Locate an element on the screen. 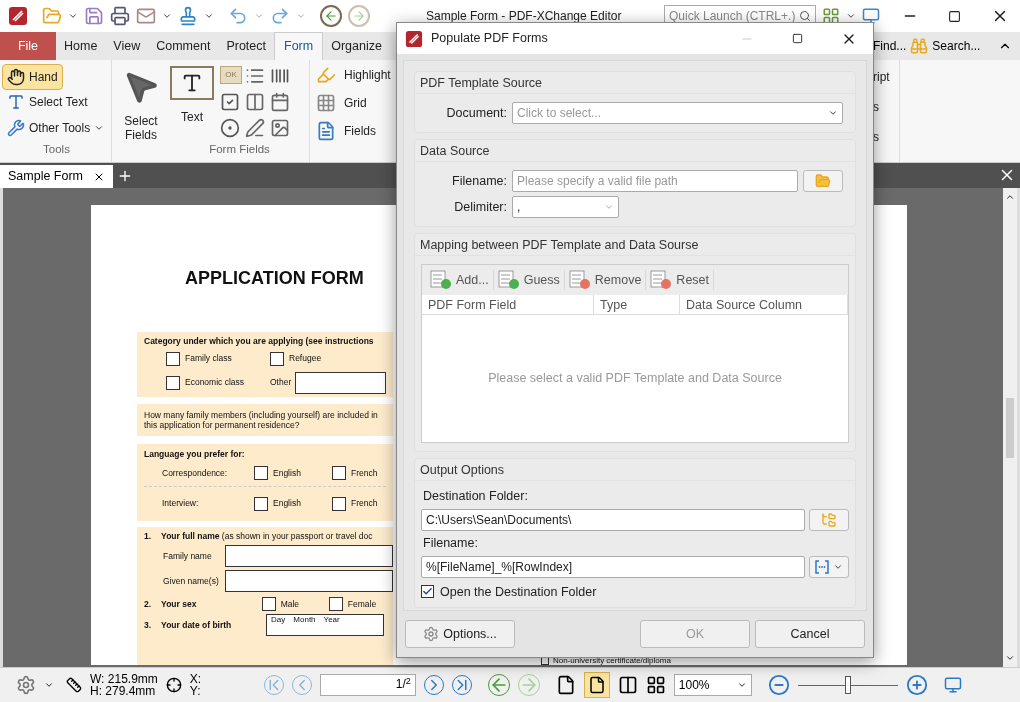  check-box-icon is located at coordinates (230, 102).